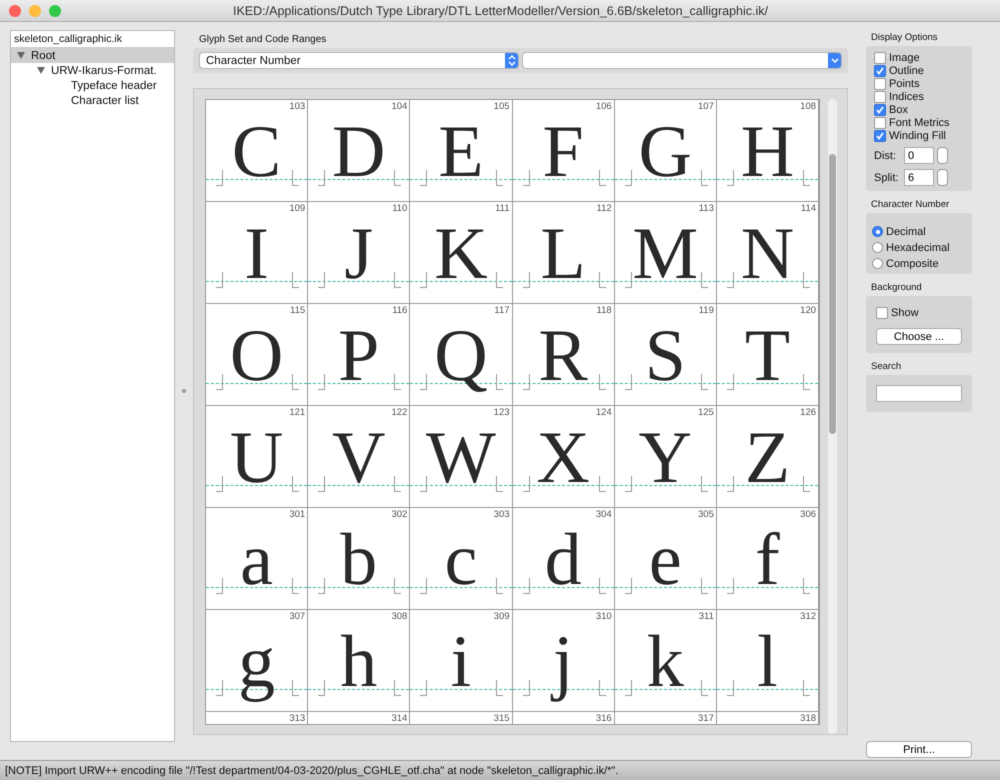 Image resolution: width=1000 pixels, height=780 pixels. What do you see at coordinates (461, 253) in the screenshot?
I see `glyph-cell: 111 K` at bounding box center [461, 253].